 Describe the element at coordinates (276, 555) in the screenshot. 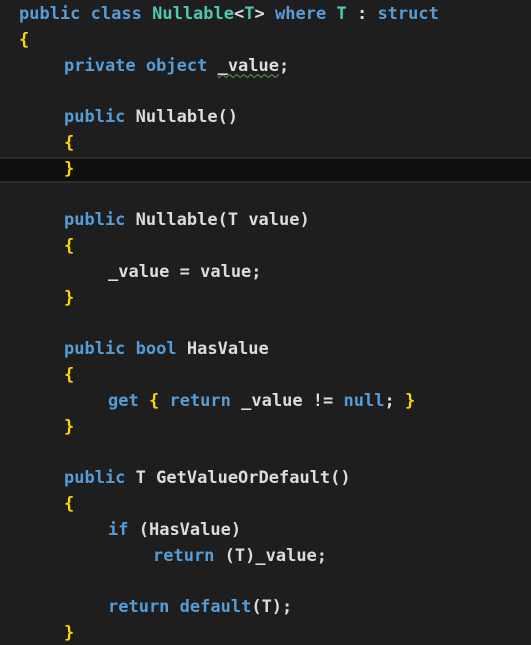

I see `return-expression: (T)_value;` at that location.